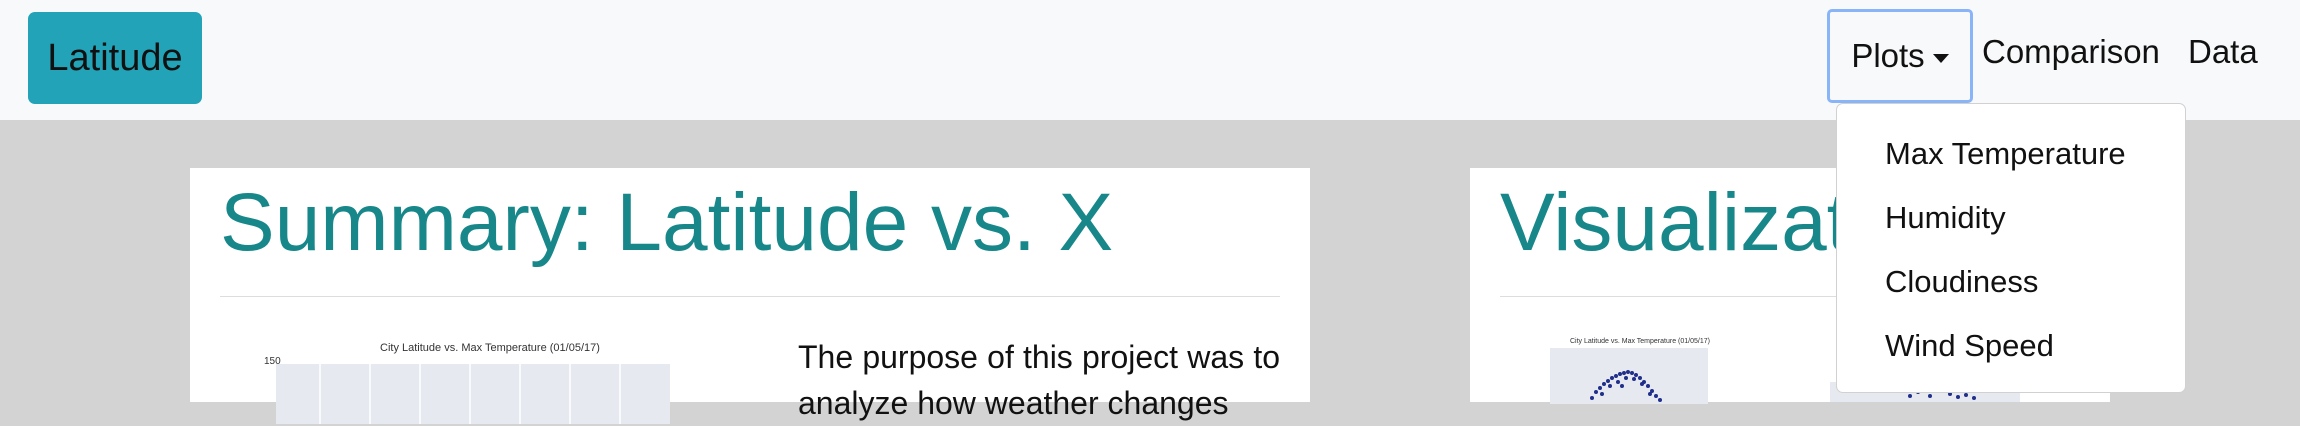  I want to click on thumb-plot-area, so click(473, 394).